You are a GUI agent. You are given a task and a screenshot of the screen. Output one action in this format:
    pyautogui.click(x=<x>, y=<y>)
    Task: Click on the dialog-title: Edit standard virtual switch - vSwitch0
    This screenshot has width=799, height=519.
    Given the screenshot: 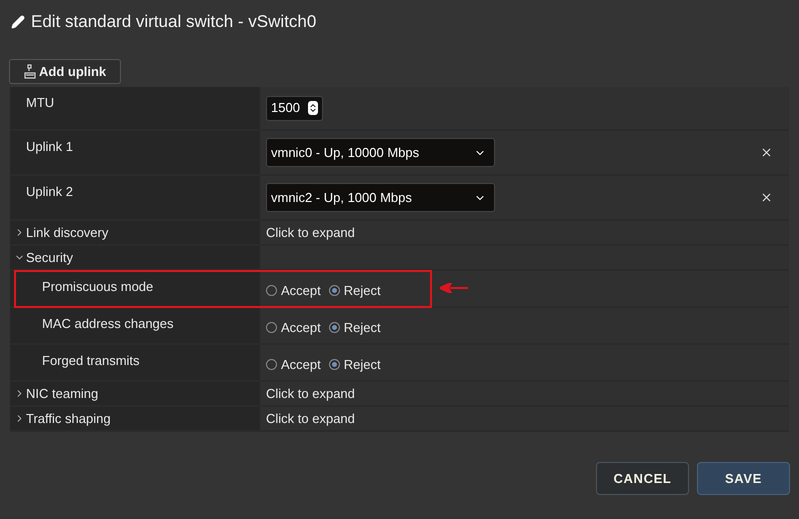 What is the action you would take?
    pyautogui.click(x=173, y=22)
    